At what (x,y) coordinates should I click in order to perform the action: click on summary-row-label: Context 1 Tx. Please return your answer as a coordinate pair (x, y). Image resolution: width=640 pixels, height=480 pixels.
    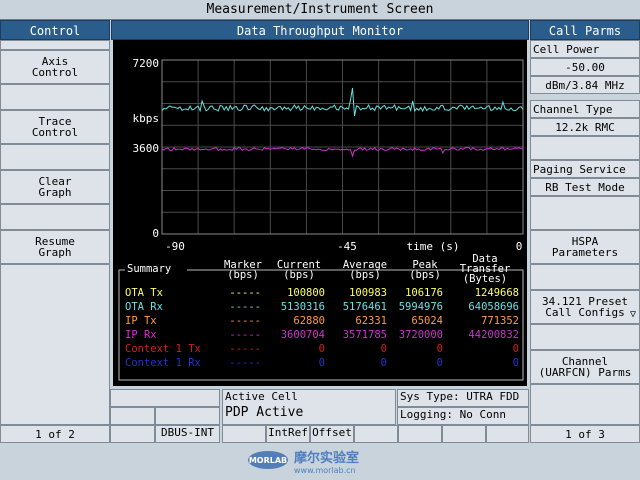
    Looking at the image, I should click on (163, 349).